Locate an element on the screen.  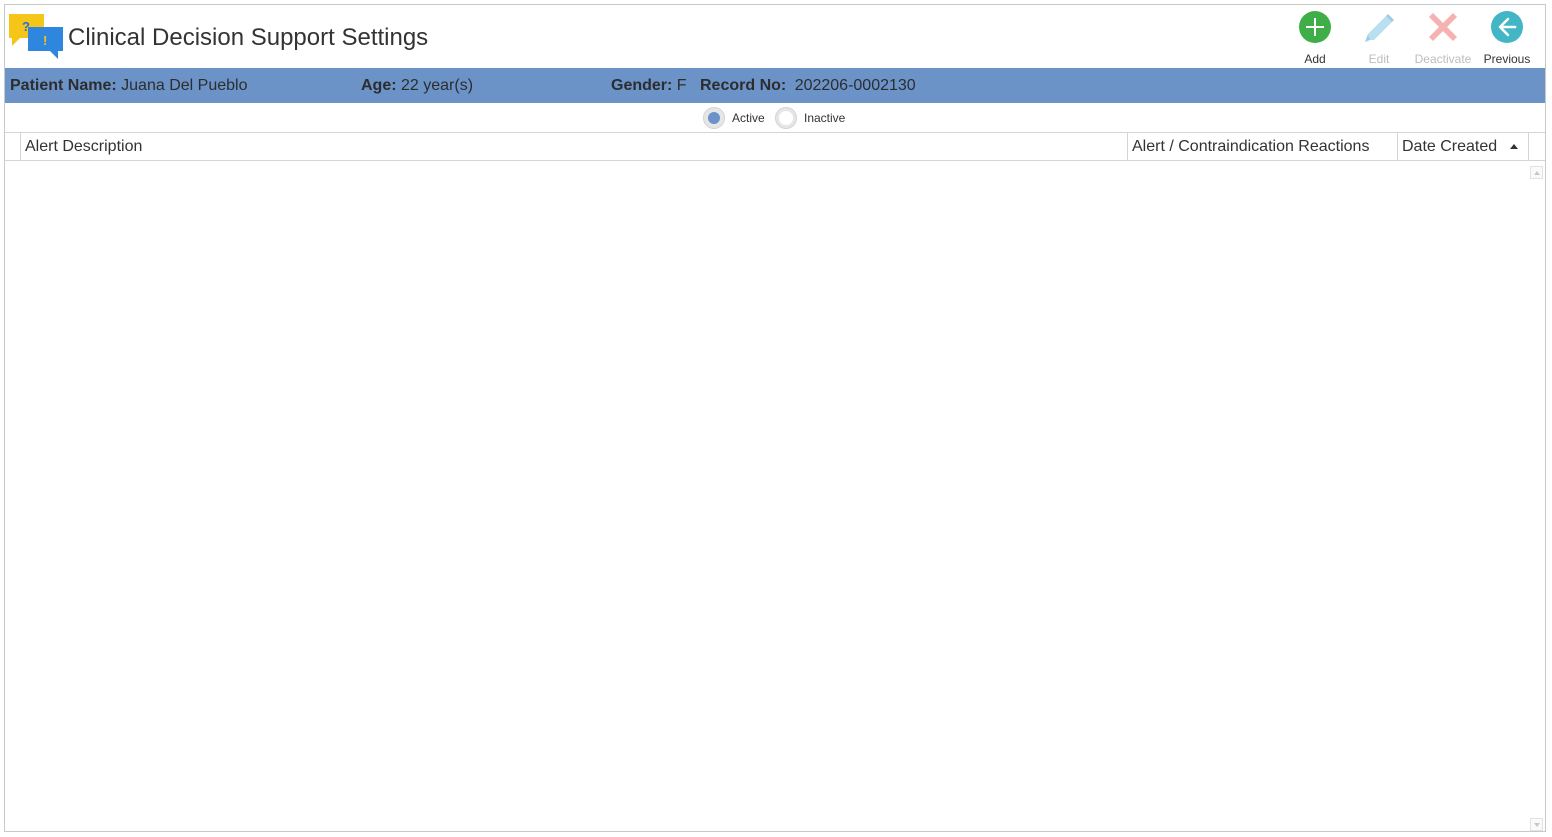
edit-label: Edit is located at coordinates (1379, 59).